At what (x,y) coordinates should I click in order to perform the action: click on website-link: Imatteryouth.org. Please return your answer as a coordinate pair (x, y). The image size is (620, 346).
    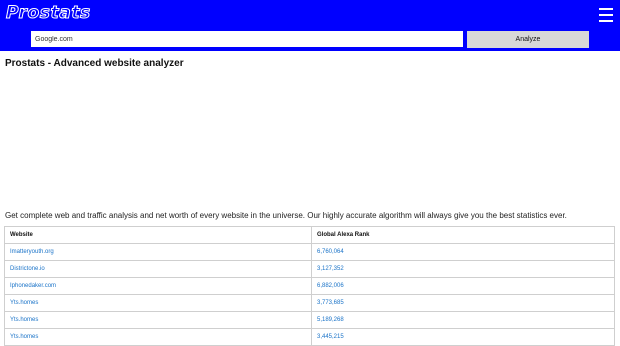
    Looking at the image, I should click on (158, 252).